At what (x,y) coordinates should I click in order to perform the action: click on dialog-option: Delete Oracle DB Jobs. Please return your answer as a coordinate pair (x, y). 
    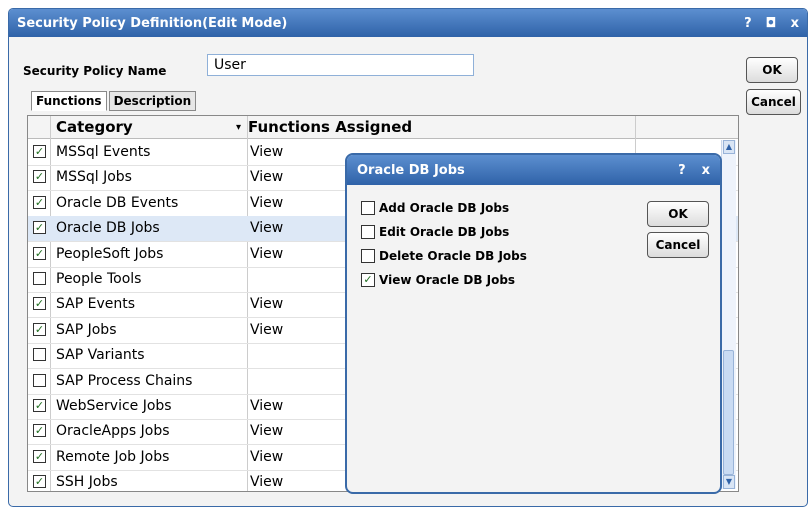
    Looking at the image, I should click on (444, 256).